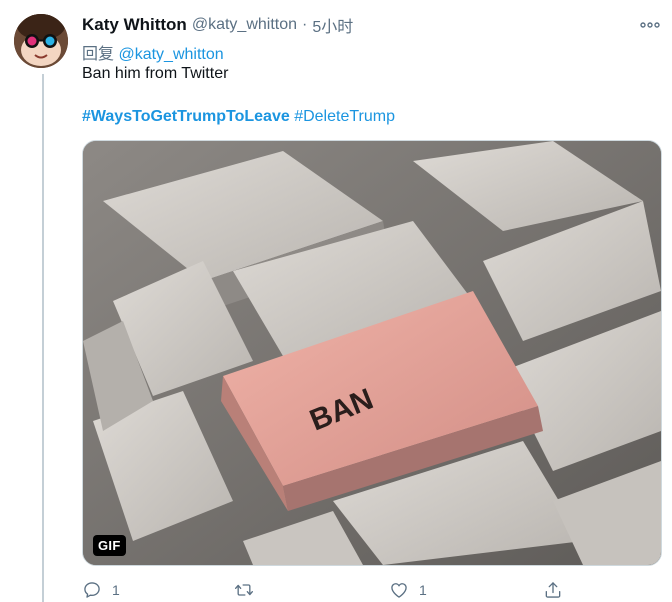  What do you see at coordinates (332, 25) in the screenshot?
I see `tweet-time: 5小时` at bounding box center [332, 25].